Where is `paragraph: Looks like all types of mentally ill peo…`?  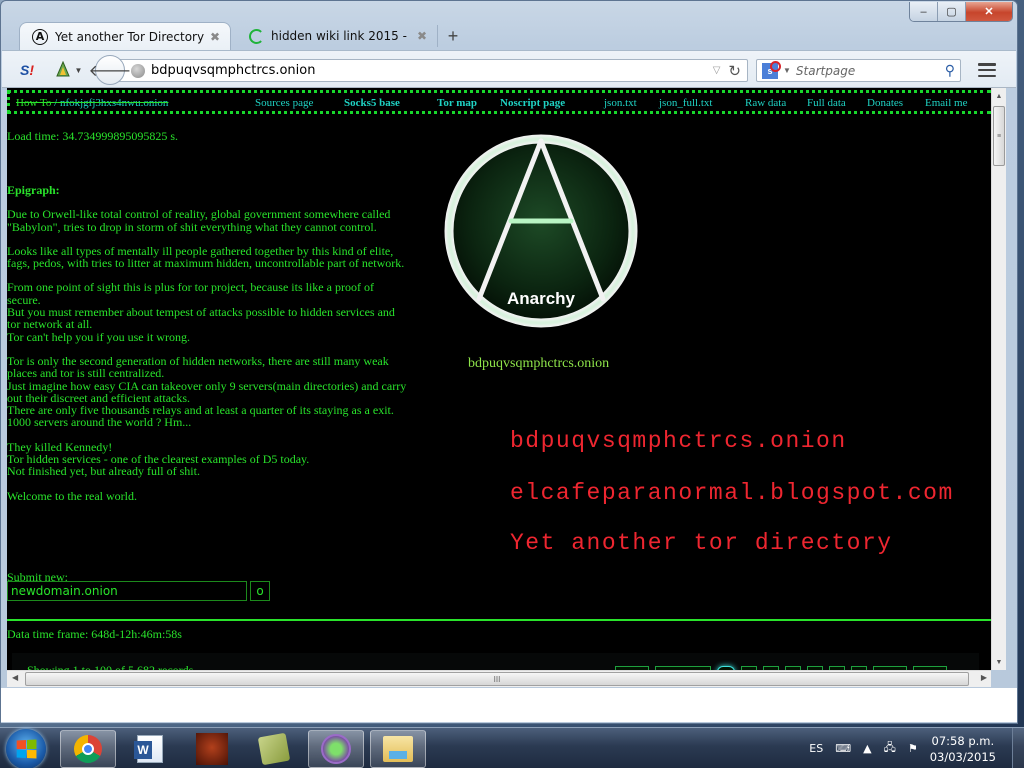
paragraph: Looks like all types of mentally ill peo… is located at coordinates (206, 257).